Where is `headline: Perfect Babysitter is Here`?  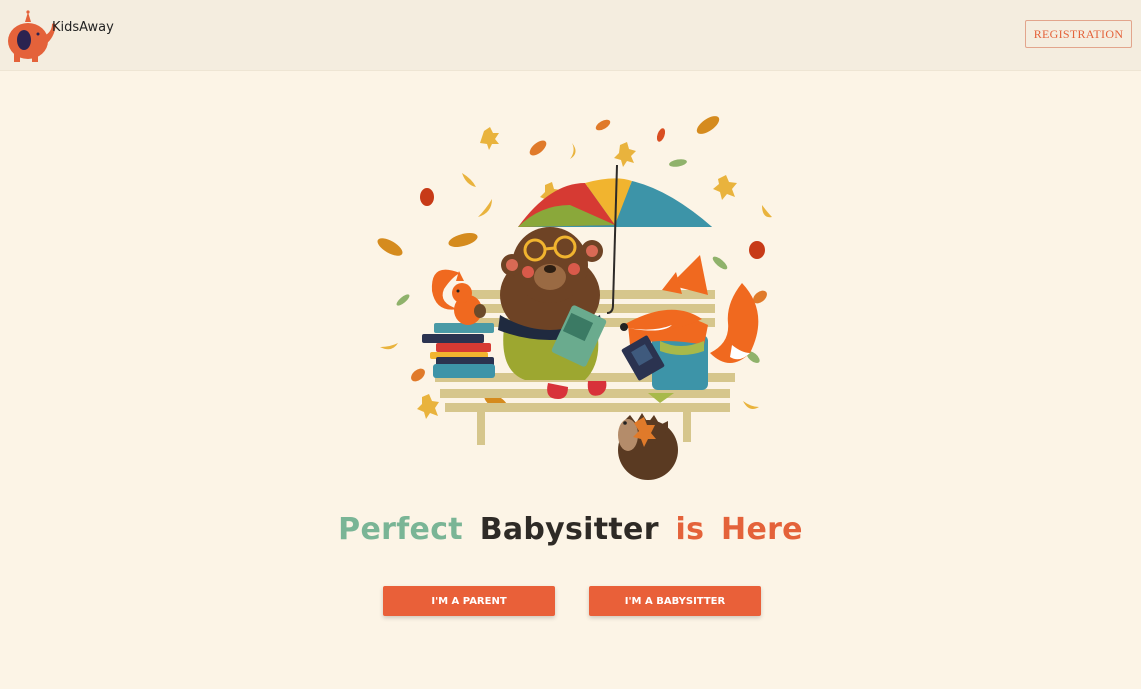
headline: Perfect Babysitter is Here is located at coordinates (570, 529).